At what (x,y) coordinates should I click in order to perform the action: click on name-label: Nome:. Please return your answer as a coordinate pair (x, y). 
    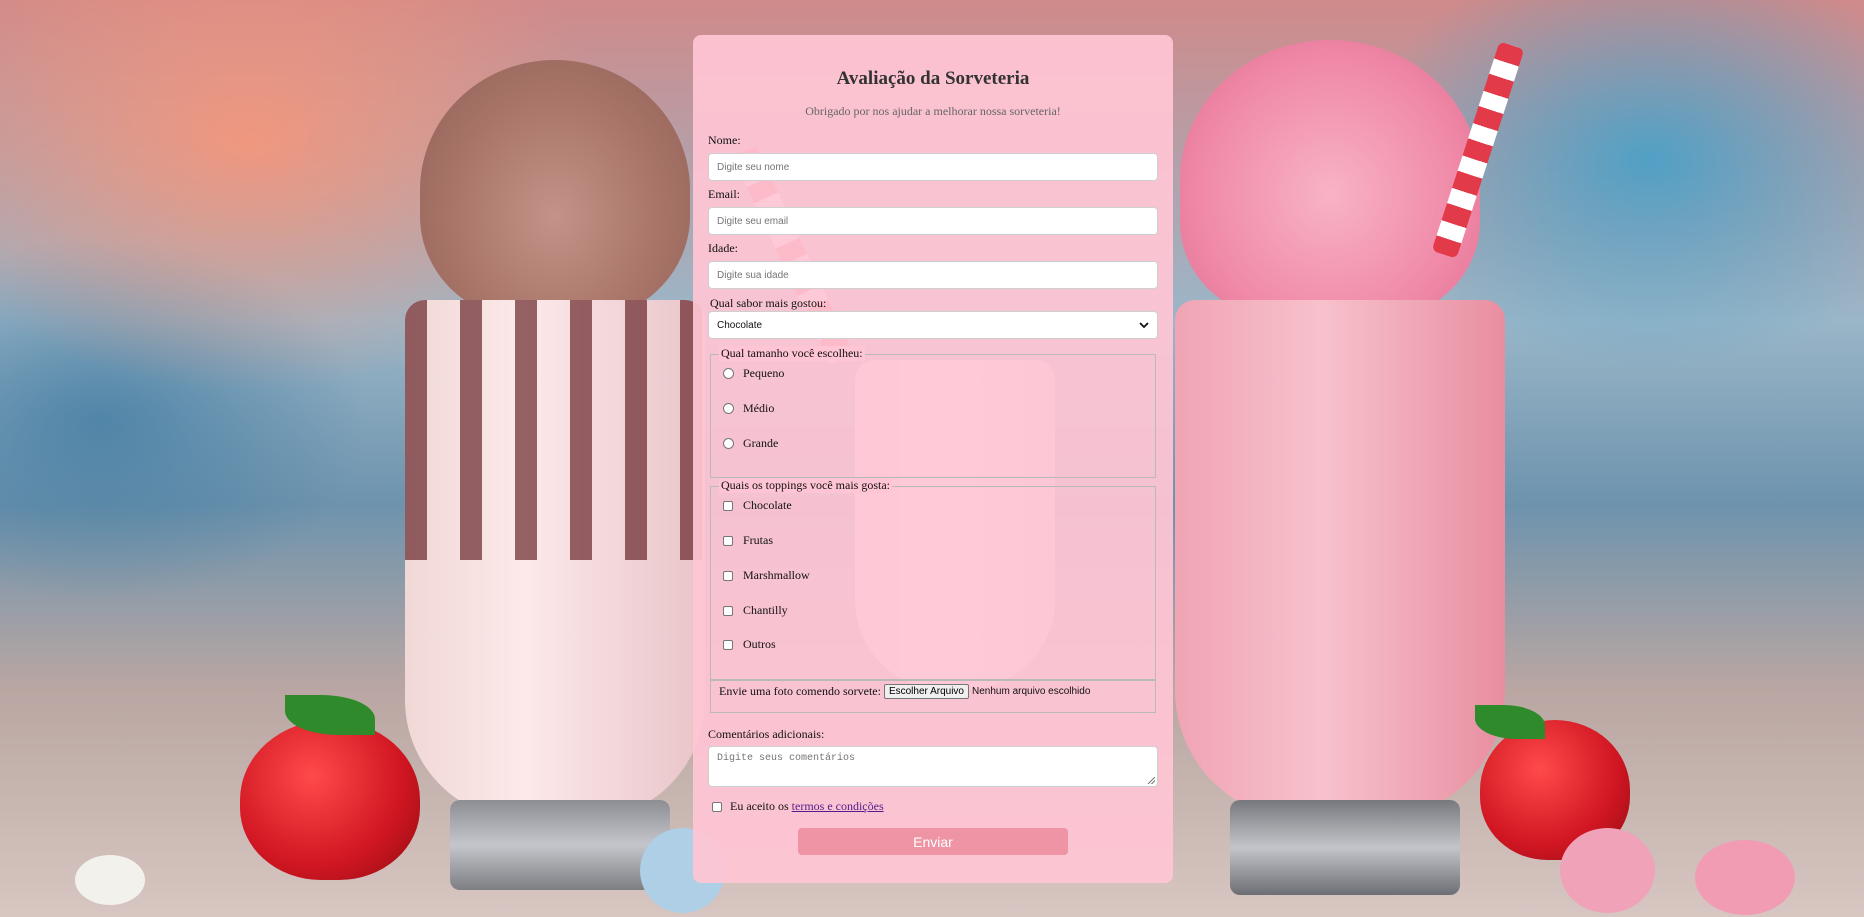
    Looking at the image, I should click on (724, 140).